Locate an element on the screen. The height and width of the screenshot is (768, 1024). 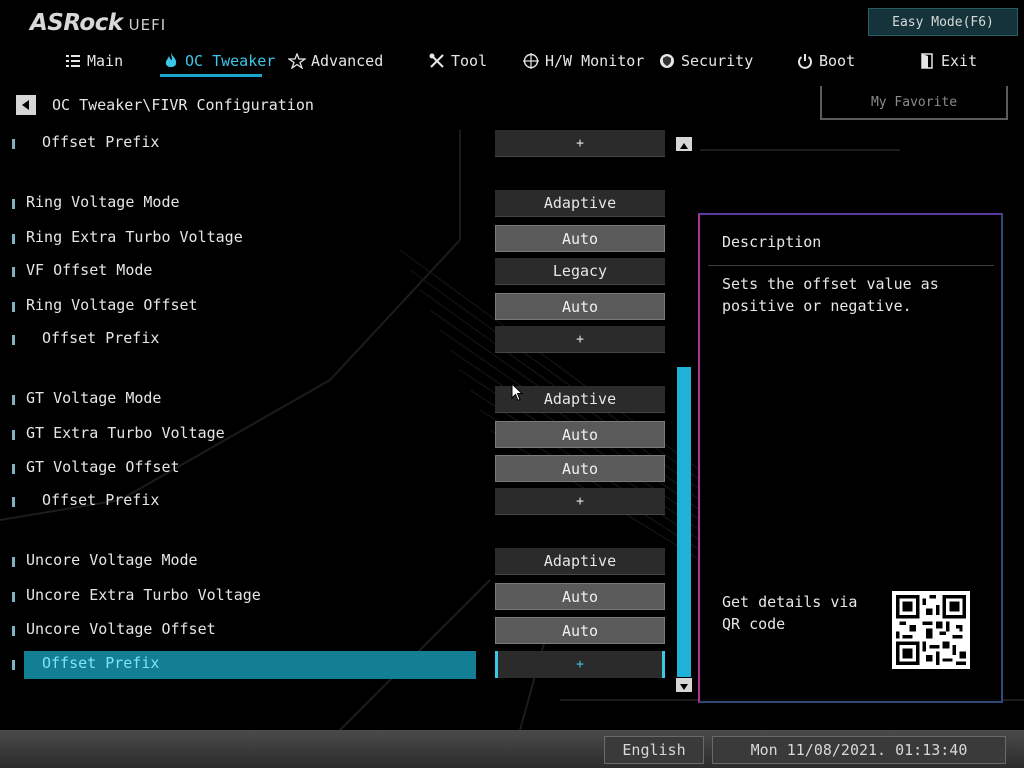
tab-tool: Tool is located at coordinates (457, 61).